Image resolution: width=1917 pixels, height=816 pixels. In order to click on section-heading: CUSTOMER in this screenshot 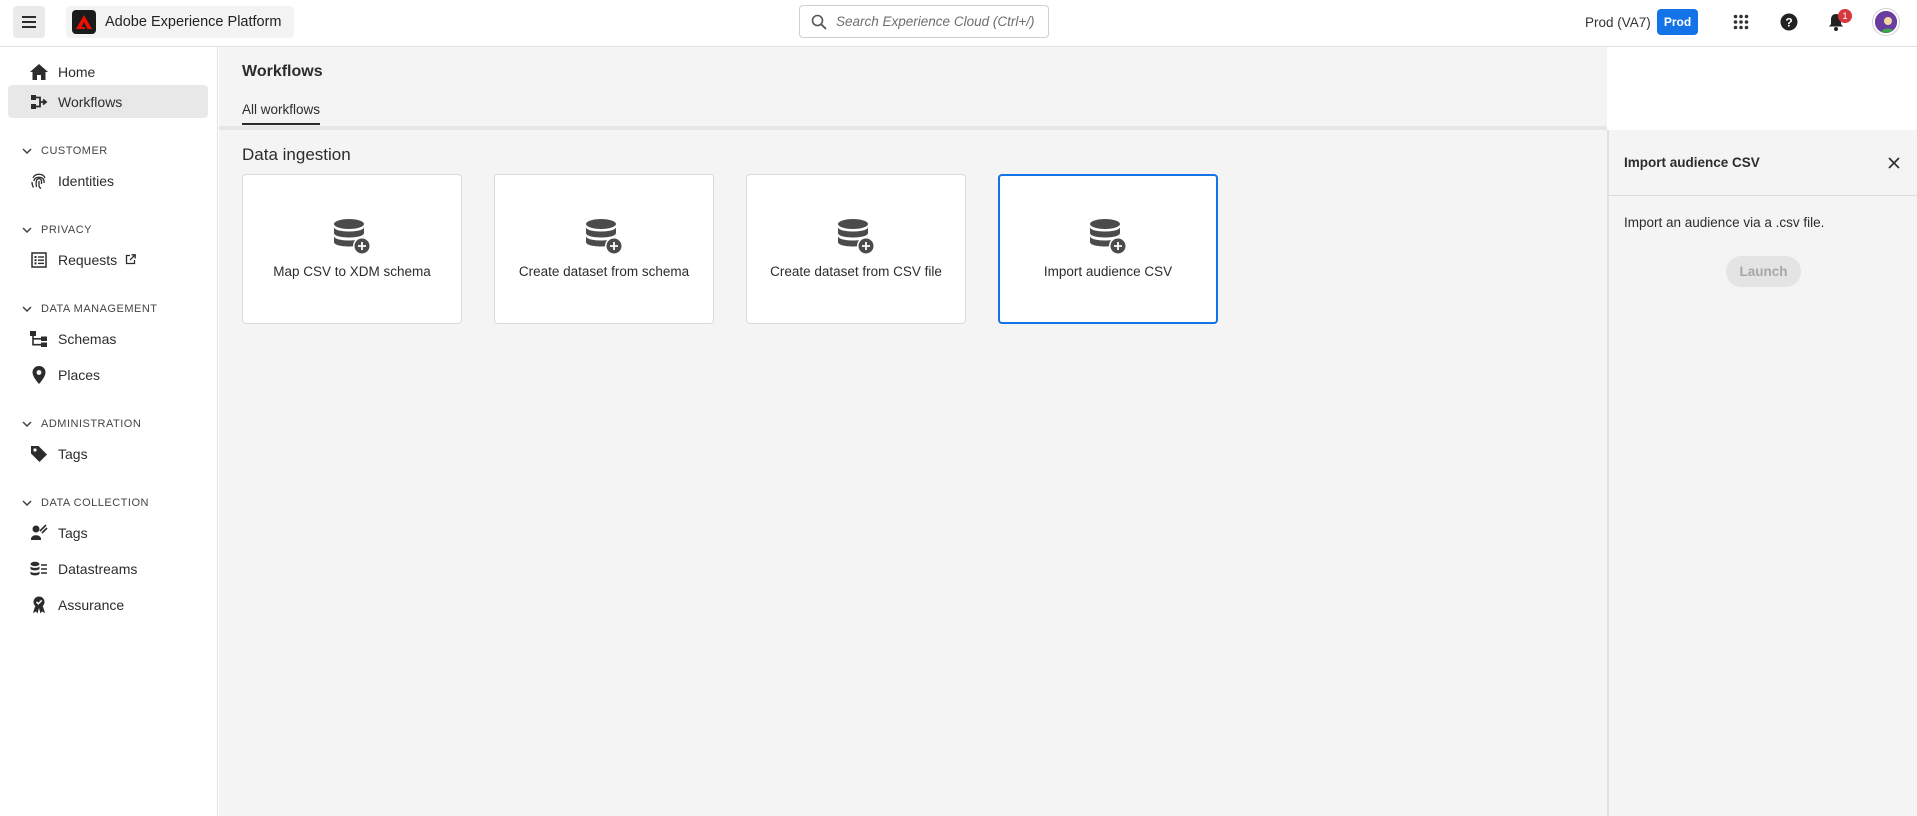, I will do `click(74, 151)`.